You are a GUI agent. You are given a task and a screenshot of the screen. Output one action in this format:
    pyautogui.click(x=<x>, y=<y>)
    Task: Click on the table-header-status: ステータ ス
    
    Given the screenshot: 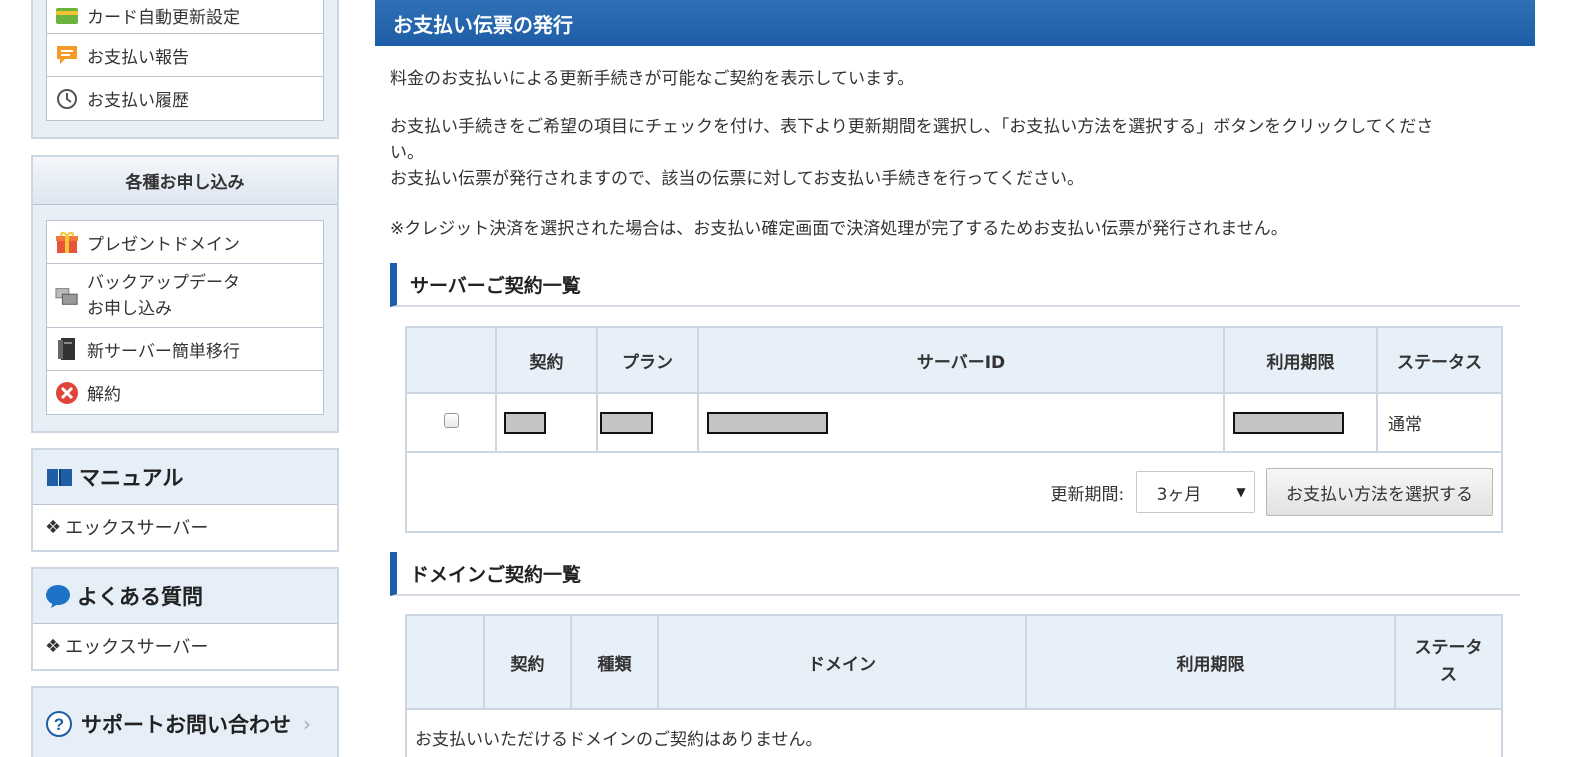 What is the action you would take?
    pyautogui.click(x=1448, y=662)
    